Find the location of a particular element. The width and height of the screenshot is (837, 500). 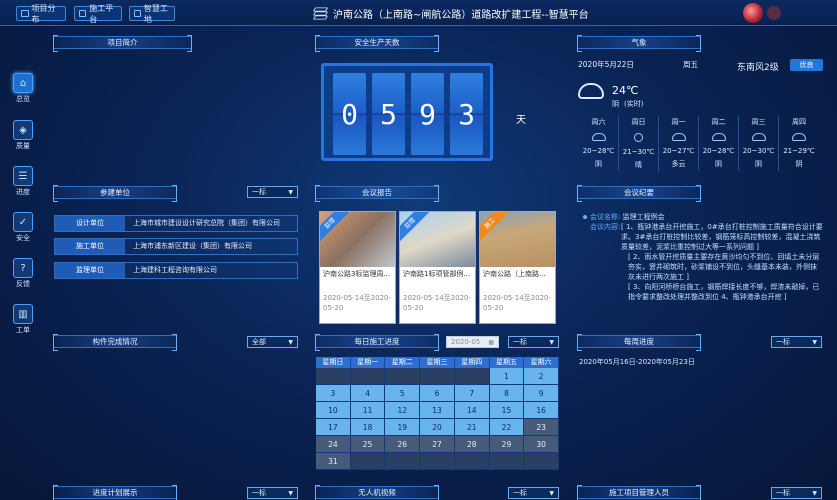

weather-wind: 东南风2级 is located at coordinates (758, 68).